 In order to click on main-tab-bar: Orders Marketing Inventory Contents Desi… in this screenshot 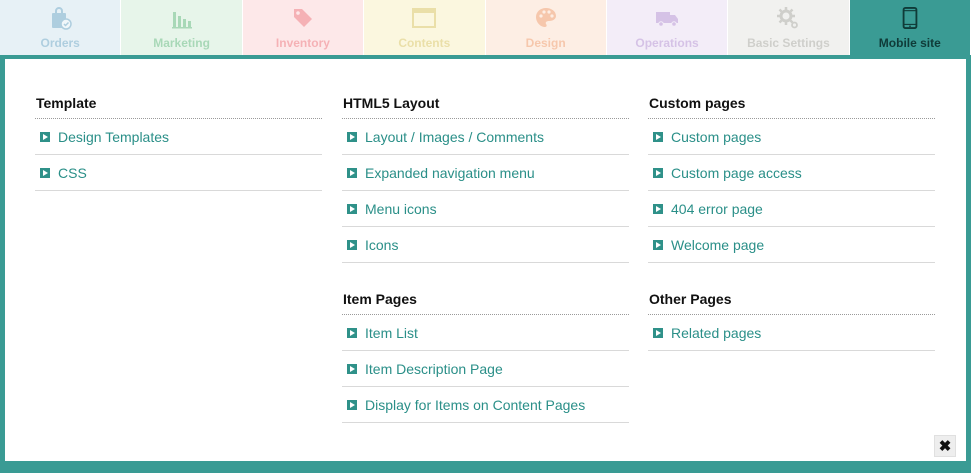, I will do `click(485, 27)`.